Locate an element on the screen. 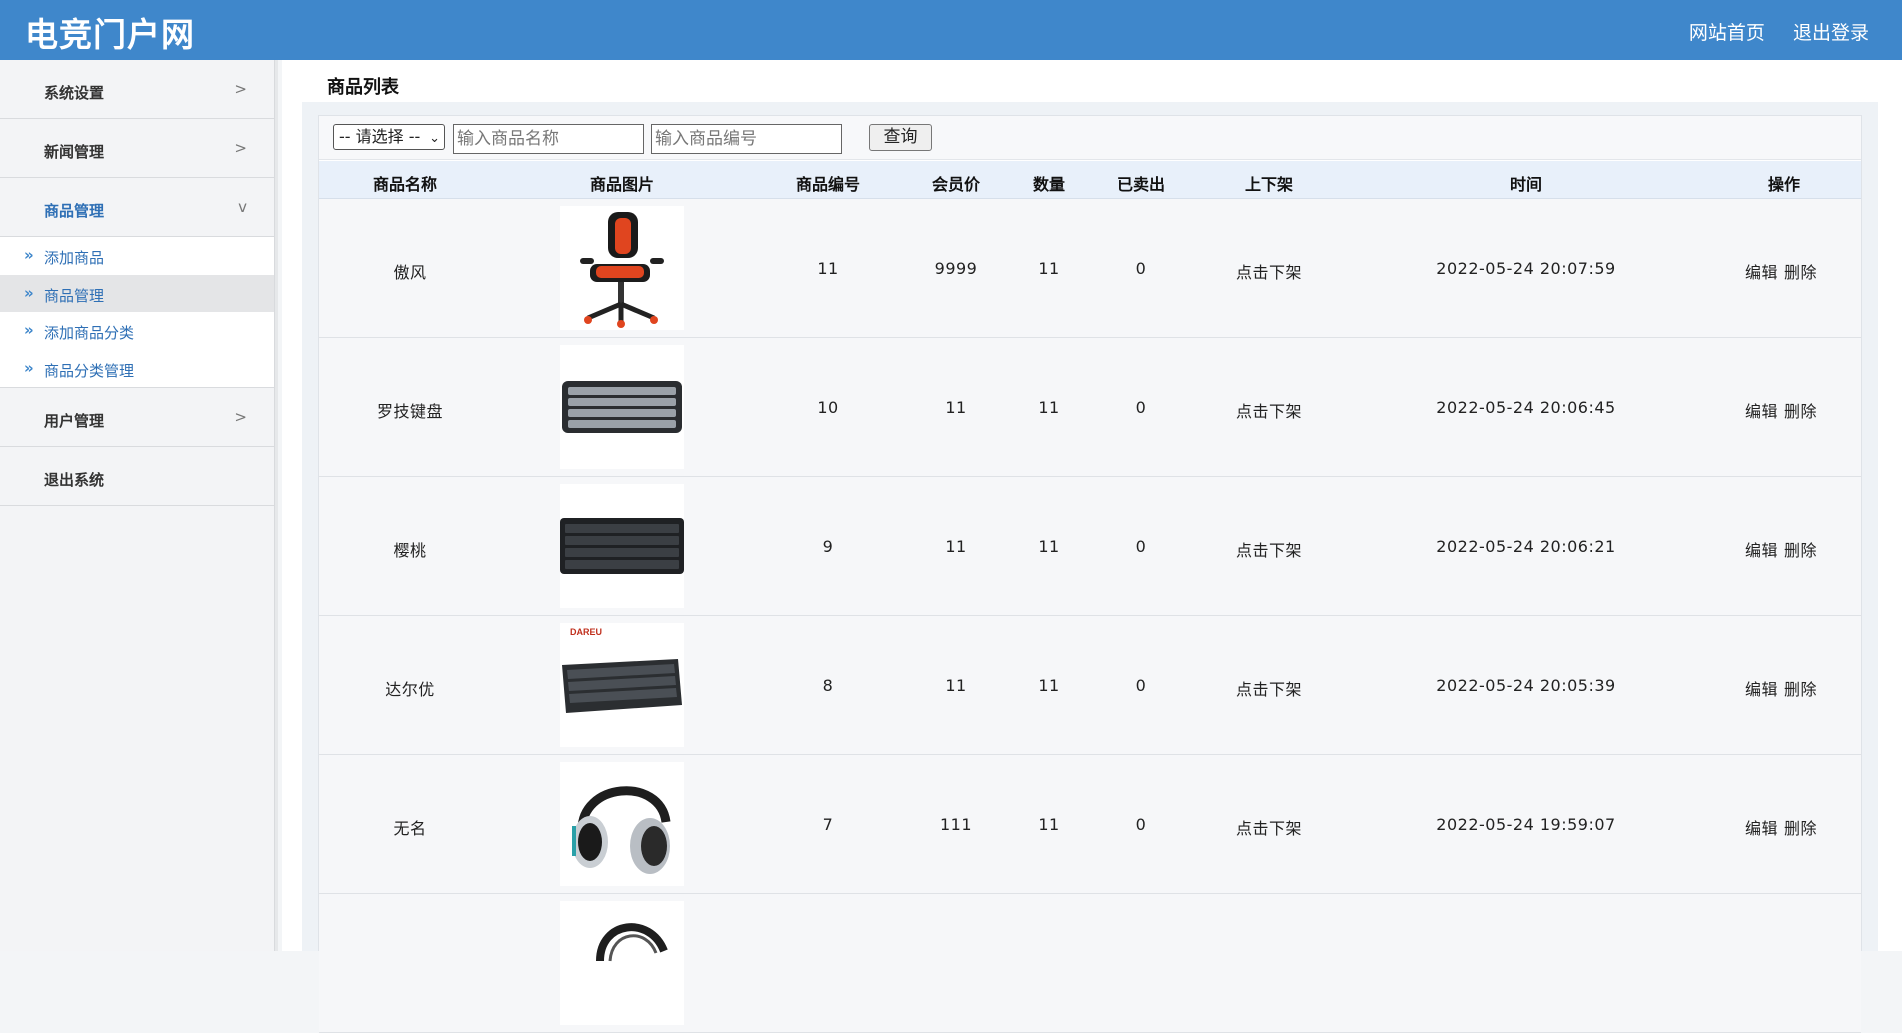  query-button: 查询 is located at coordinates (900, 137).